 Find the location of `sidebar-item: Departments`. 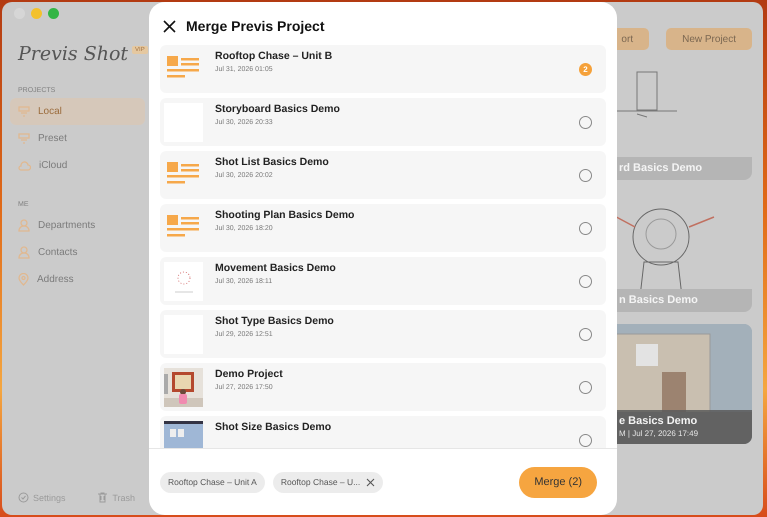

sidebar-item: Departments is located at coordinates (77, 225).